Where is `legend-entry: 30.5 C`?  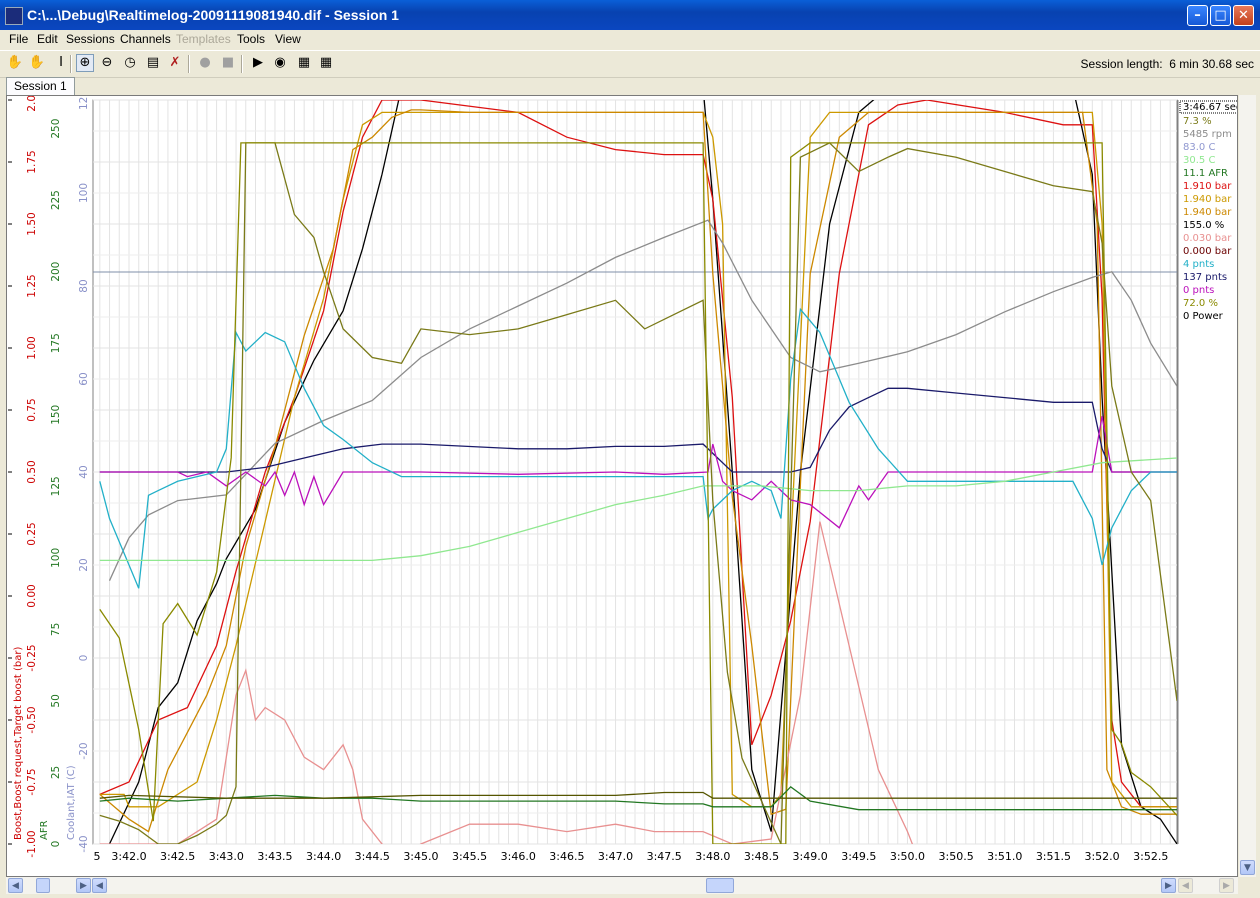 legend-entry: 30.5 C is located at coordinates (1199, 160).